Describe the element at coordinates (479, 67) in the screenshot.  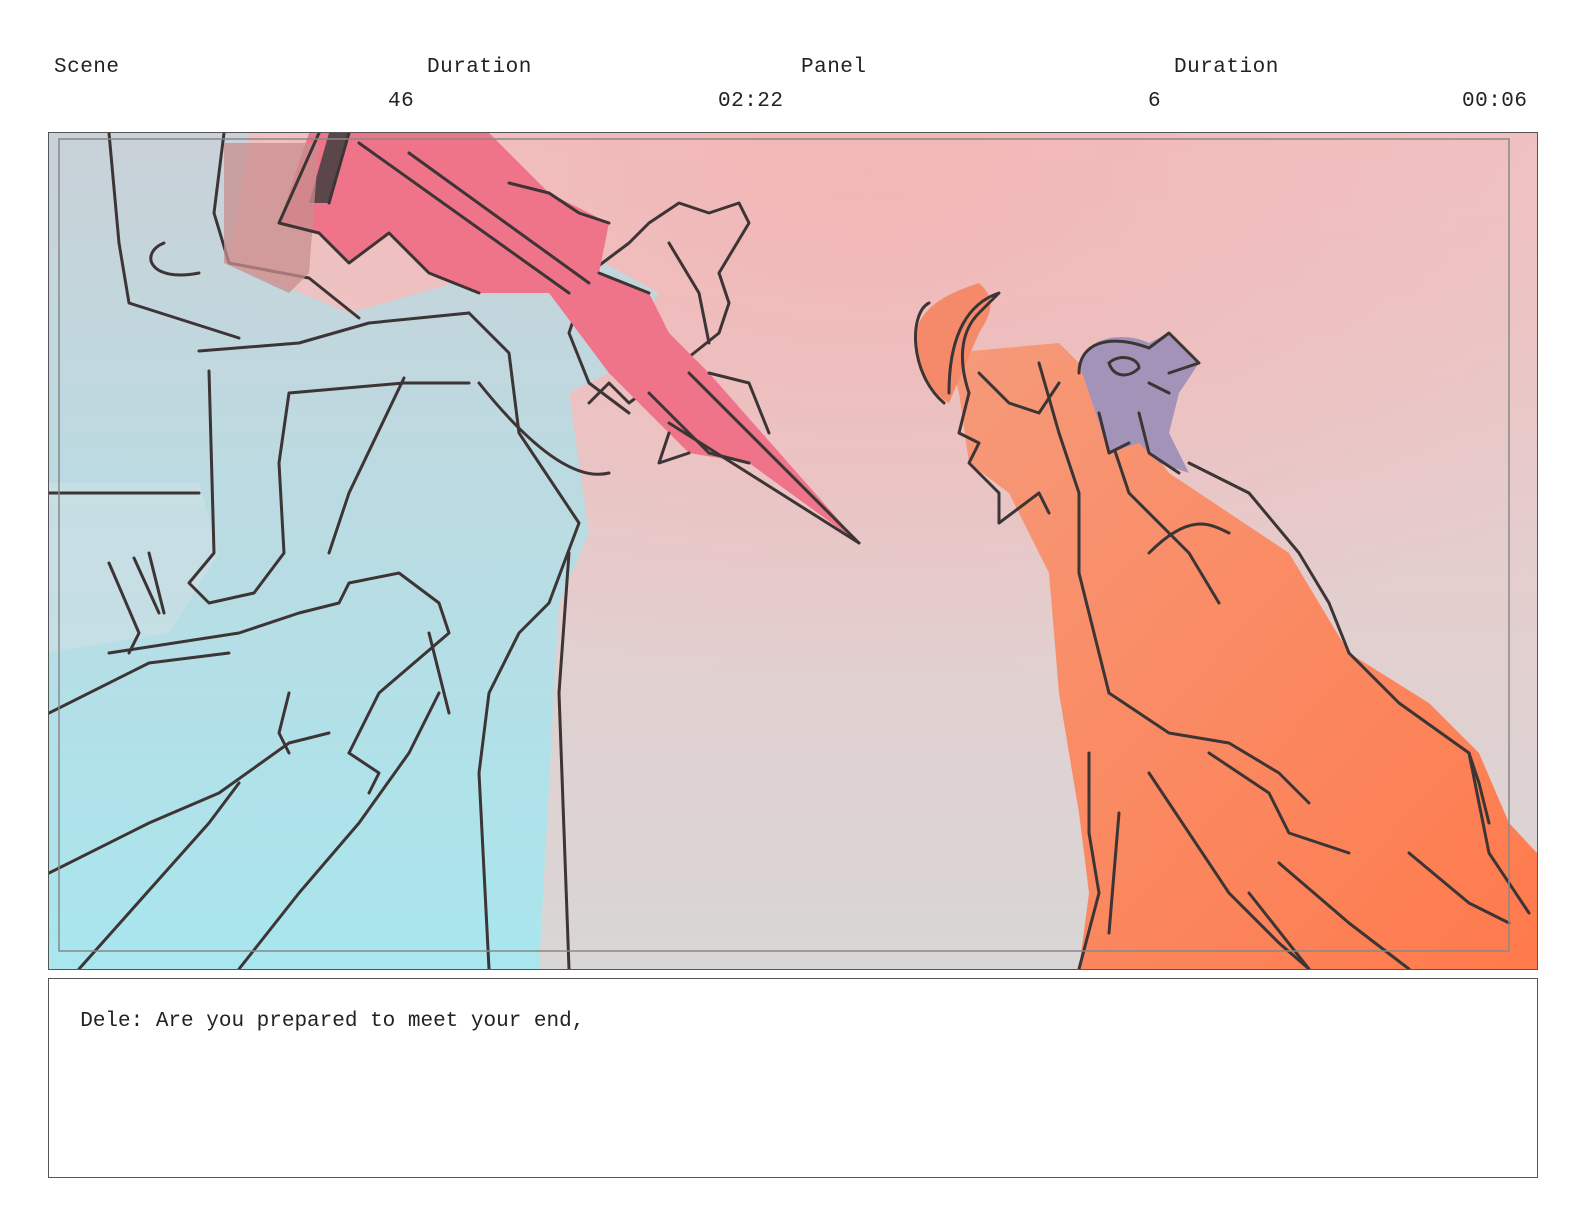
I see `scene-duration-label: Duration` at that location.